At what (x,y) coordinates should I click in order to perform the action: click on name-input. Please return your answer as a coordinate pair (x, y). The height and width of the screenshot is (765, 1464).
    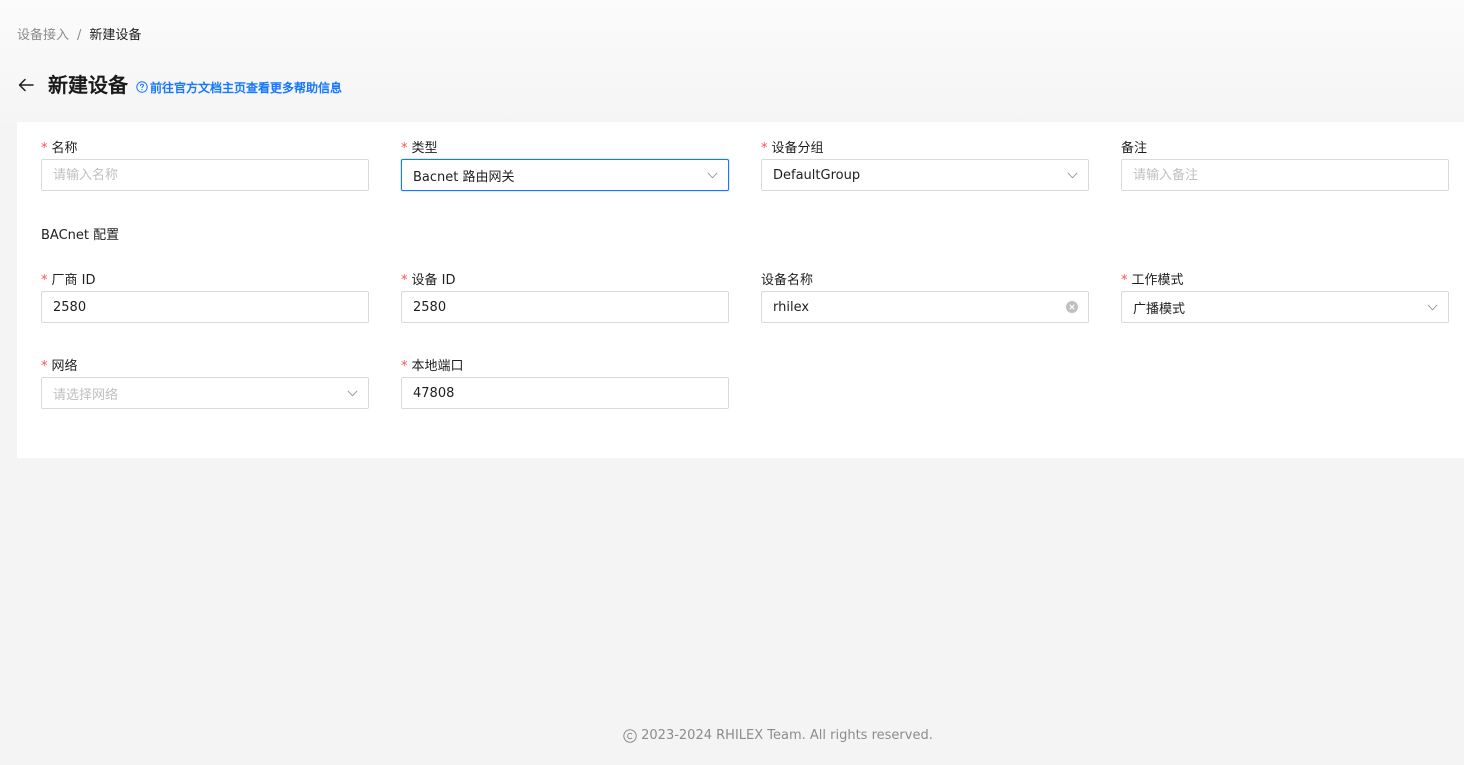
    Looking at the image, I should click on (205, 175).